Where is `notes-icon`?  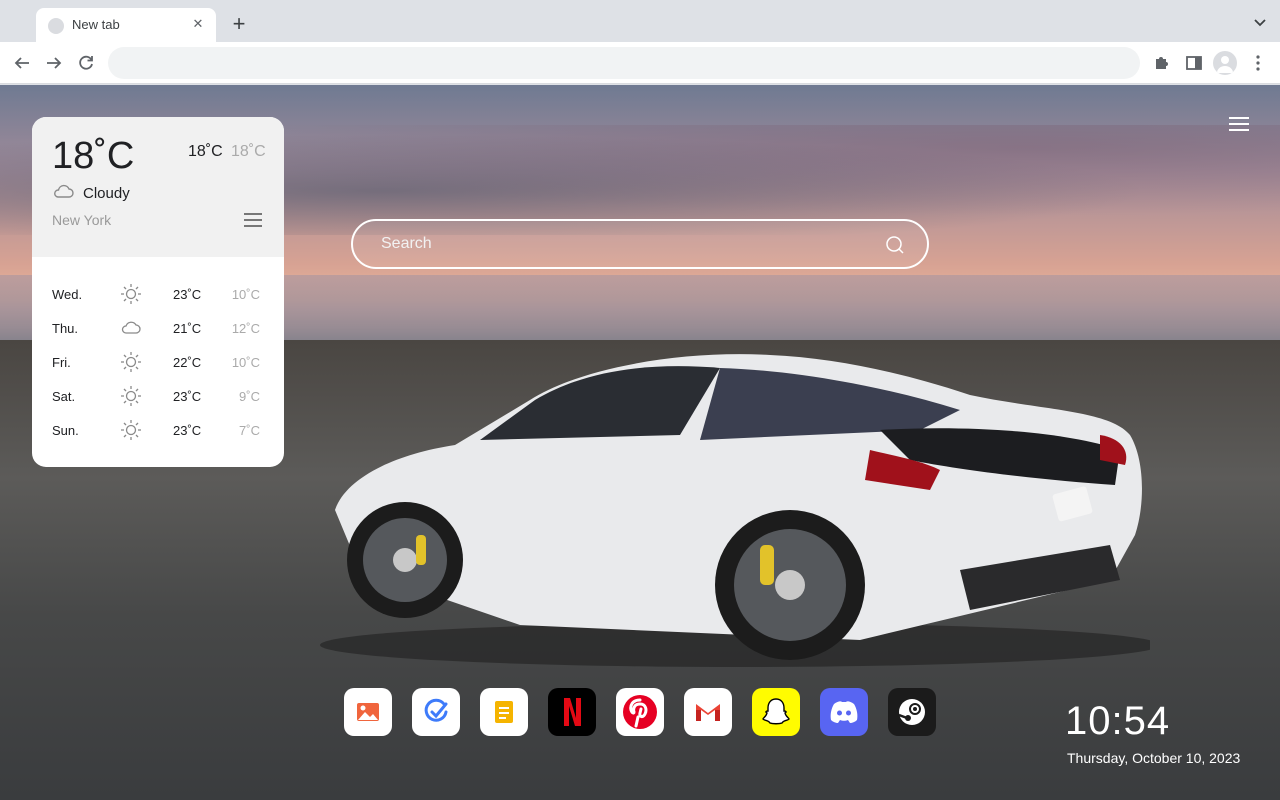 notes-icon is located at coordinates (504, 712).